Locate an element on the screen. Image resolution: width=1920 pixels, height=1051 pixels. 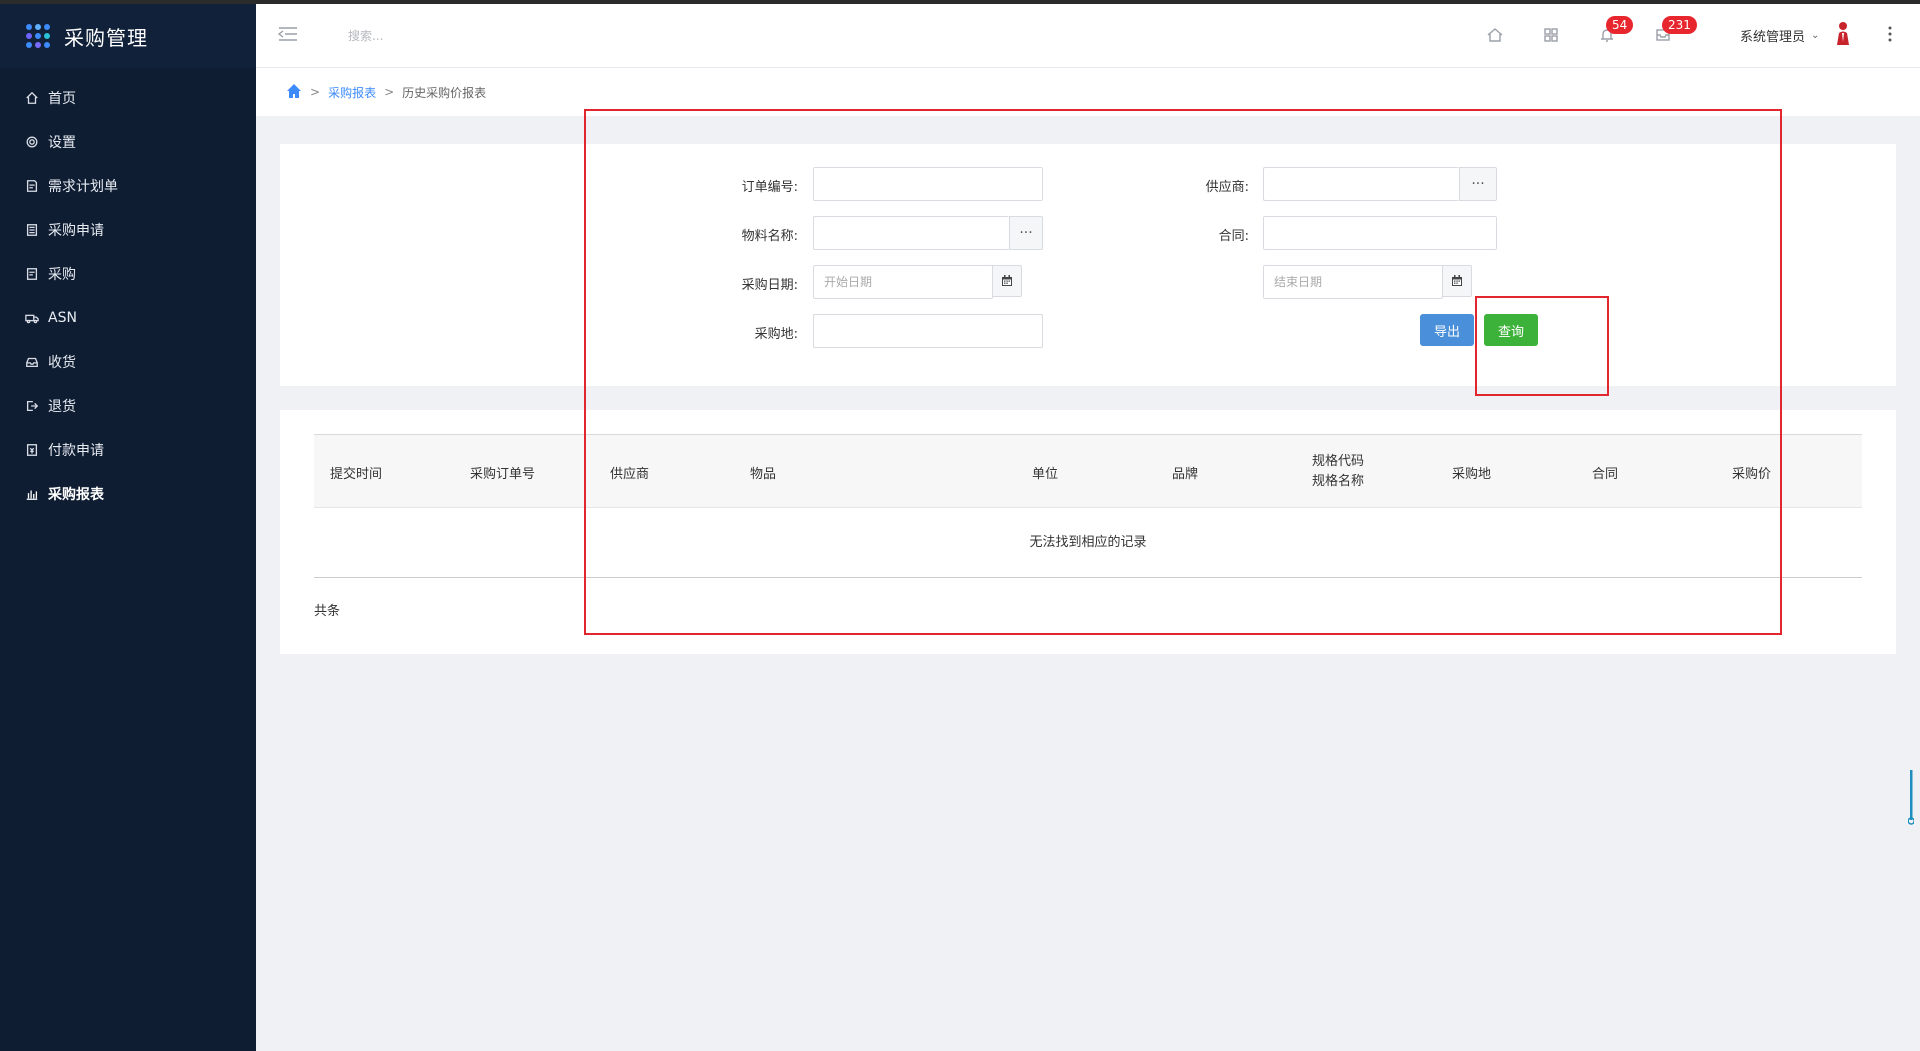
sidebar-item-label: 首页 is located at coordinates (62, 99).